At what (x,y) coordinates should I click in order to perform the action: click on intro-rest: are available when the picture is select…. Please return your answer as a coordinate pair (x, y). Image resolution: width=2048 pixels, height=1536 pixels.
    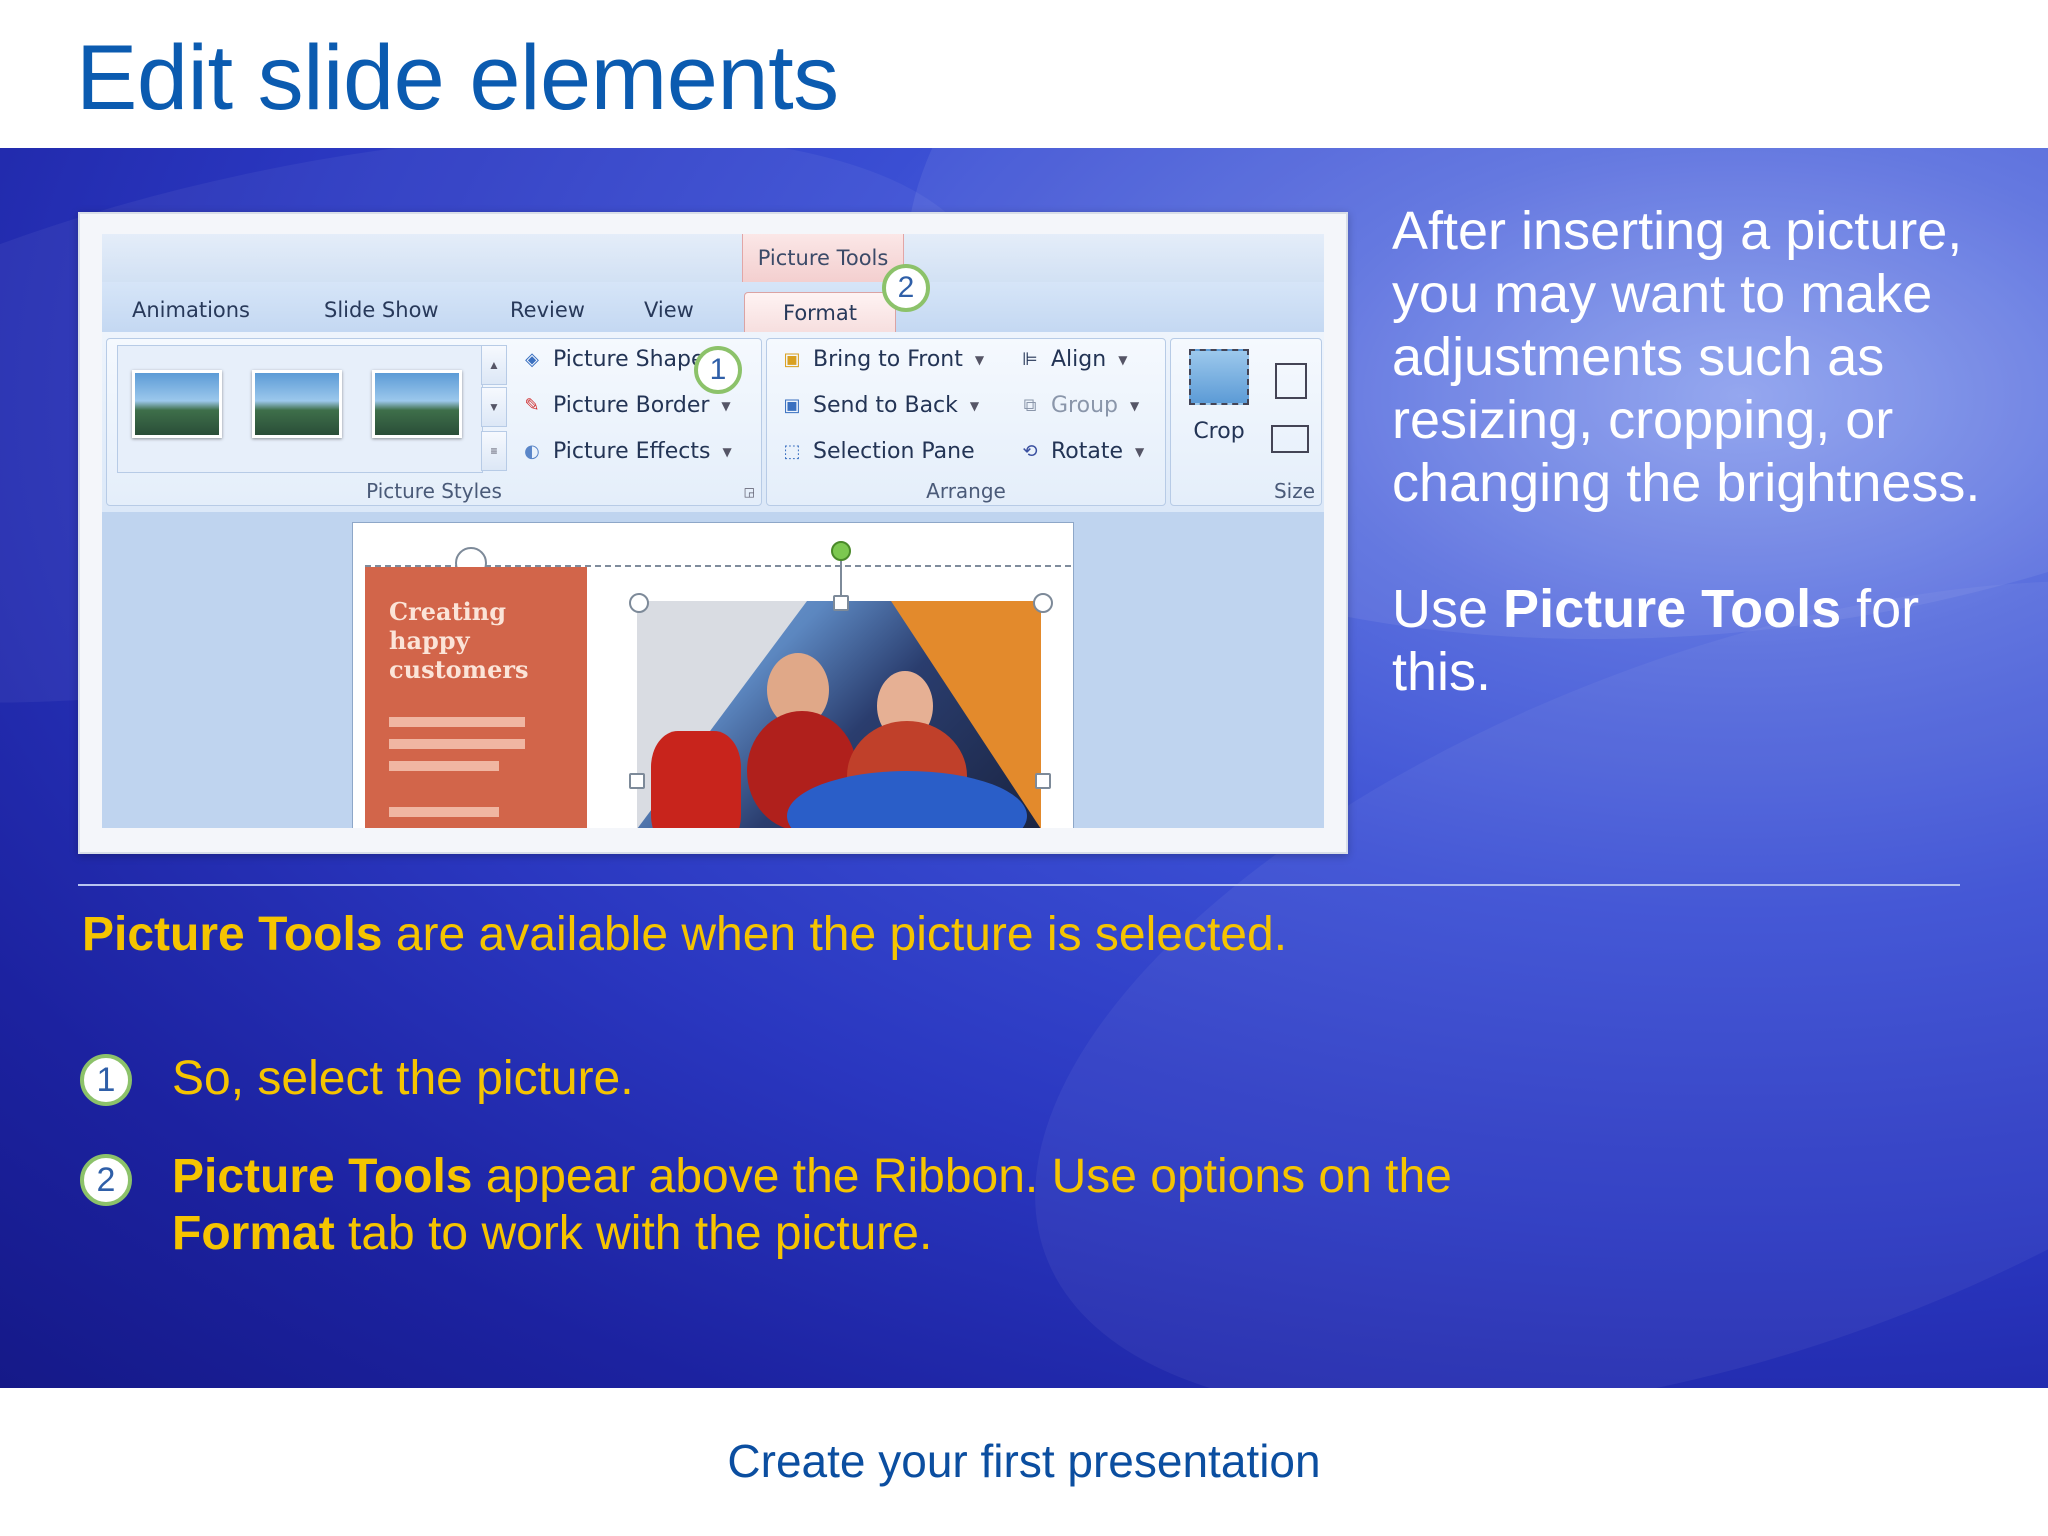
    Looking at the image, I should click on (835, 934).